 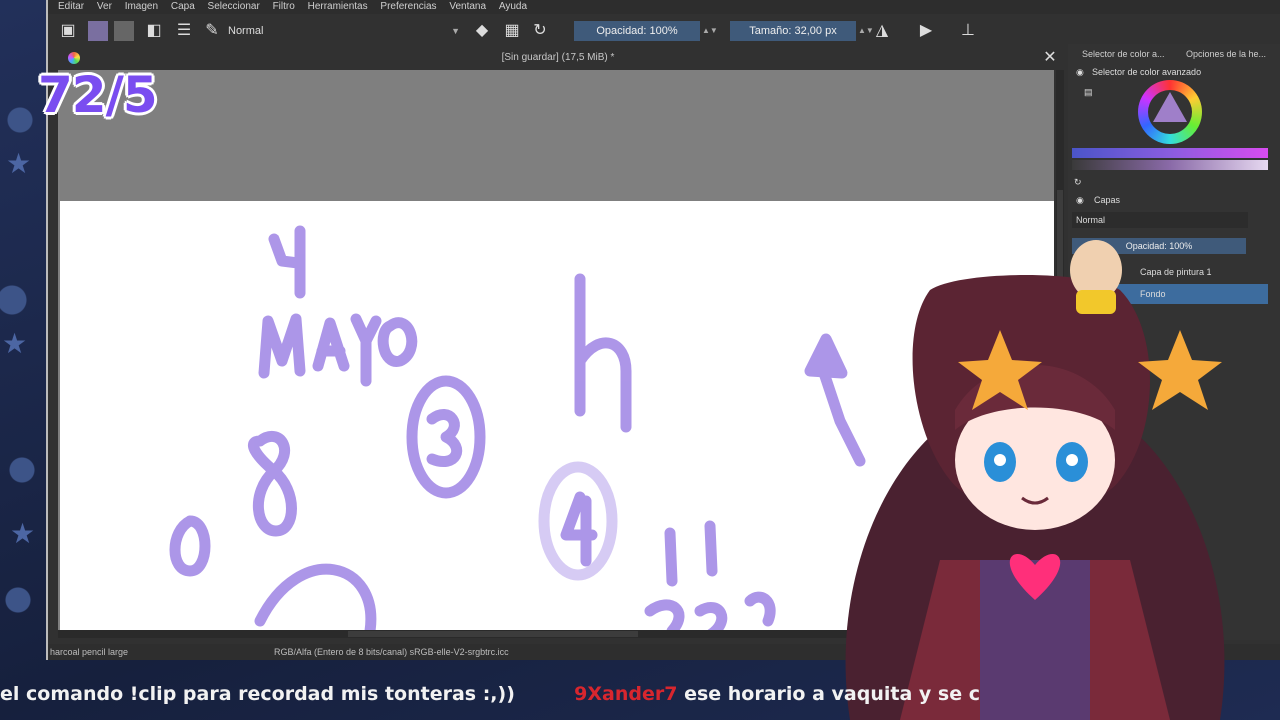 I want to click on save-icon: ▣, so click(x=68, y=31).